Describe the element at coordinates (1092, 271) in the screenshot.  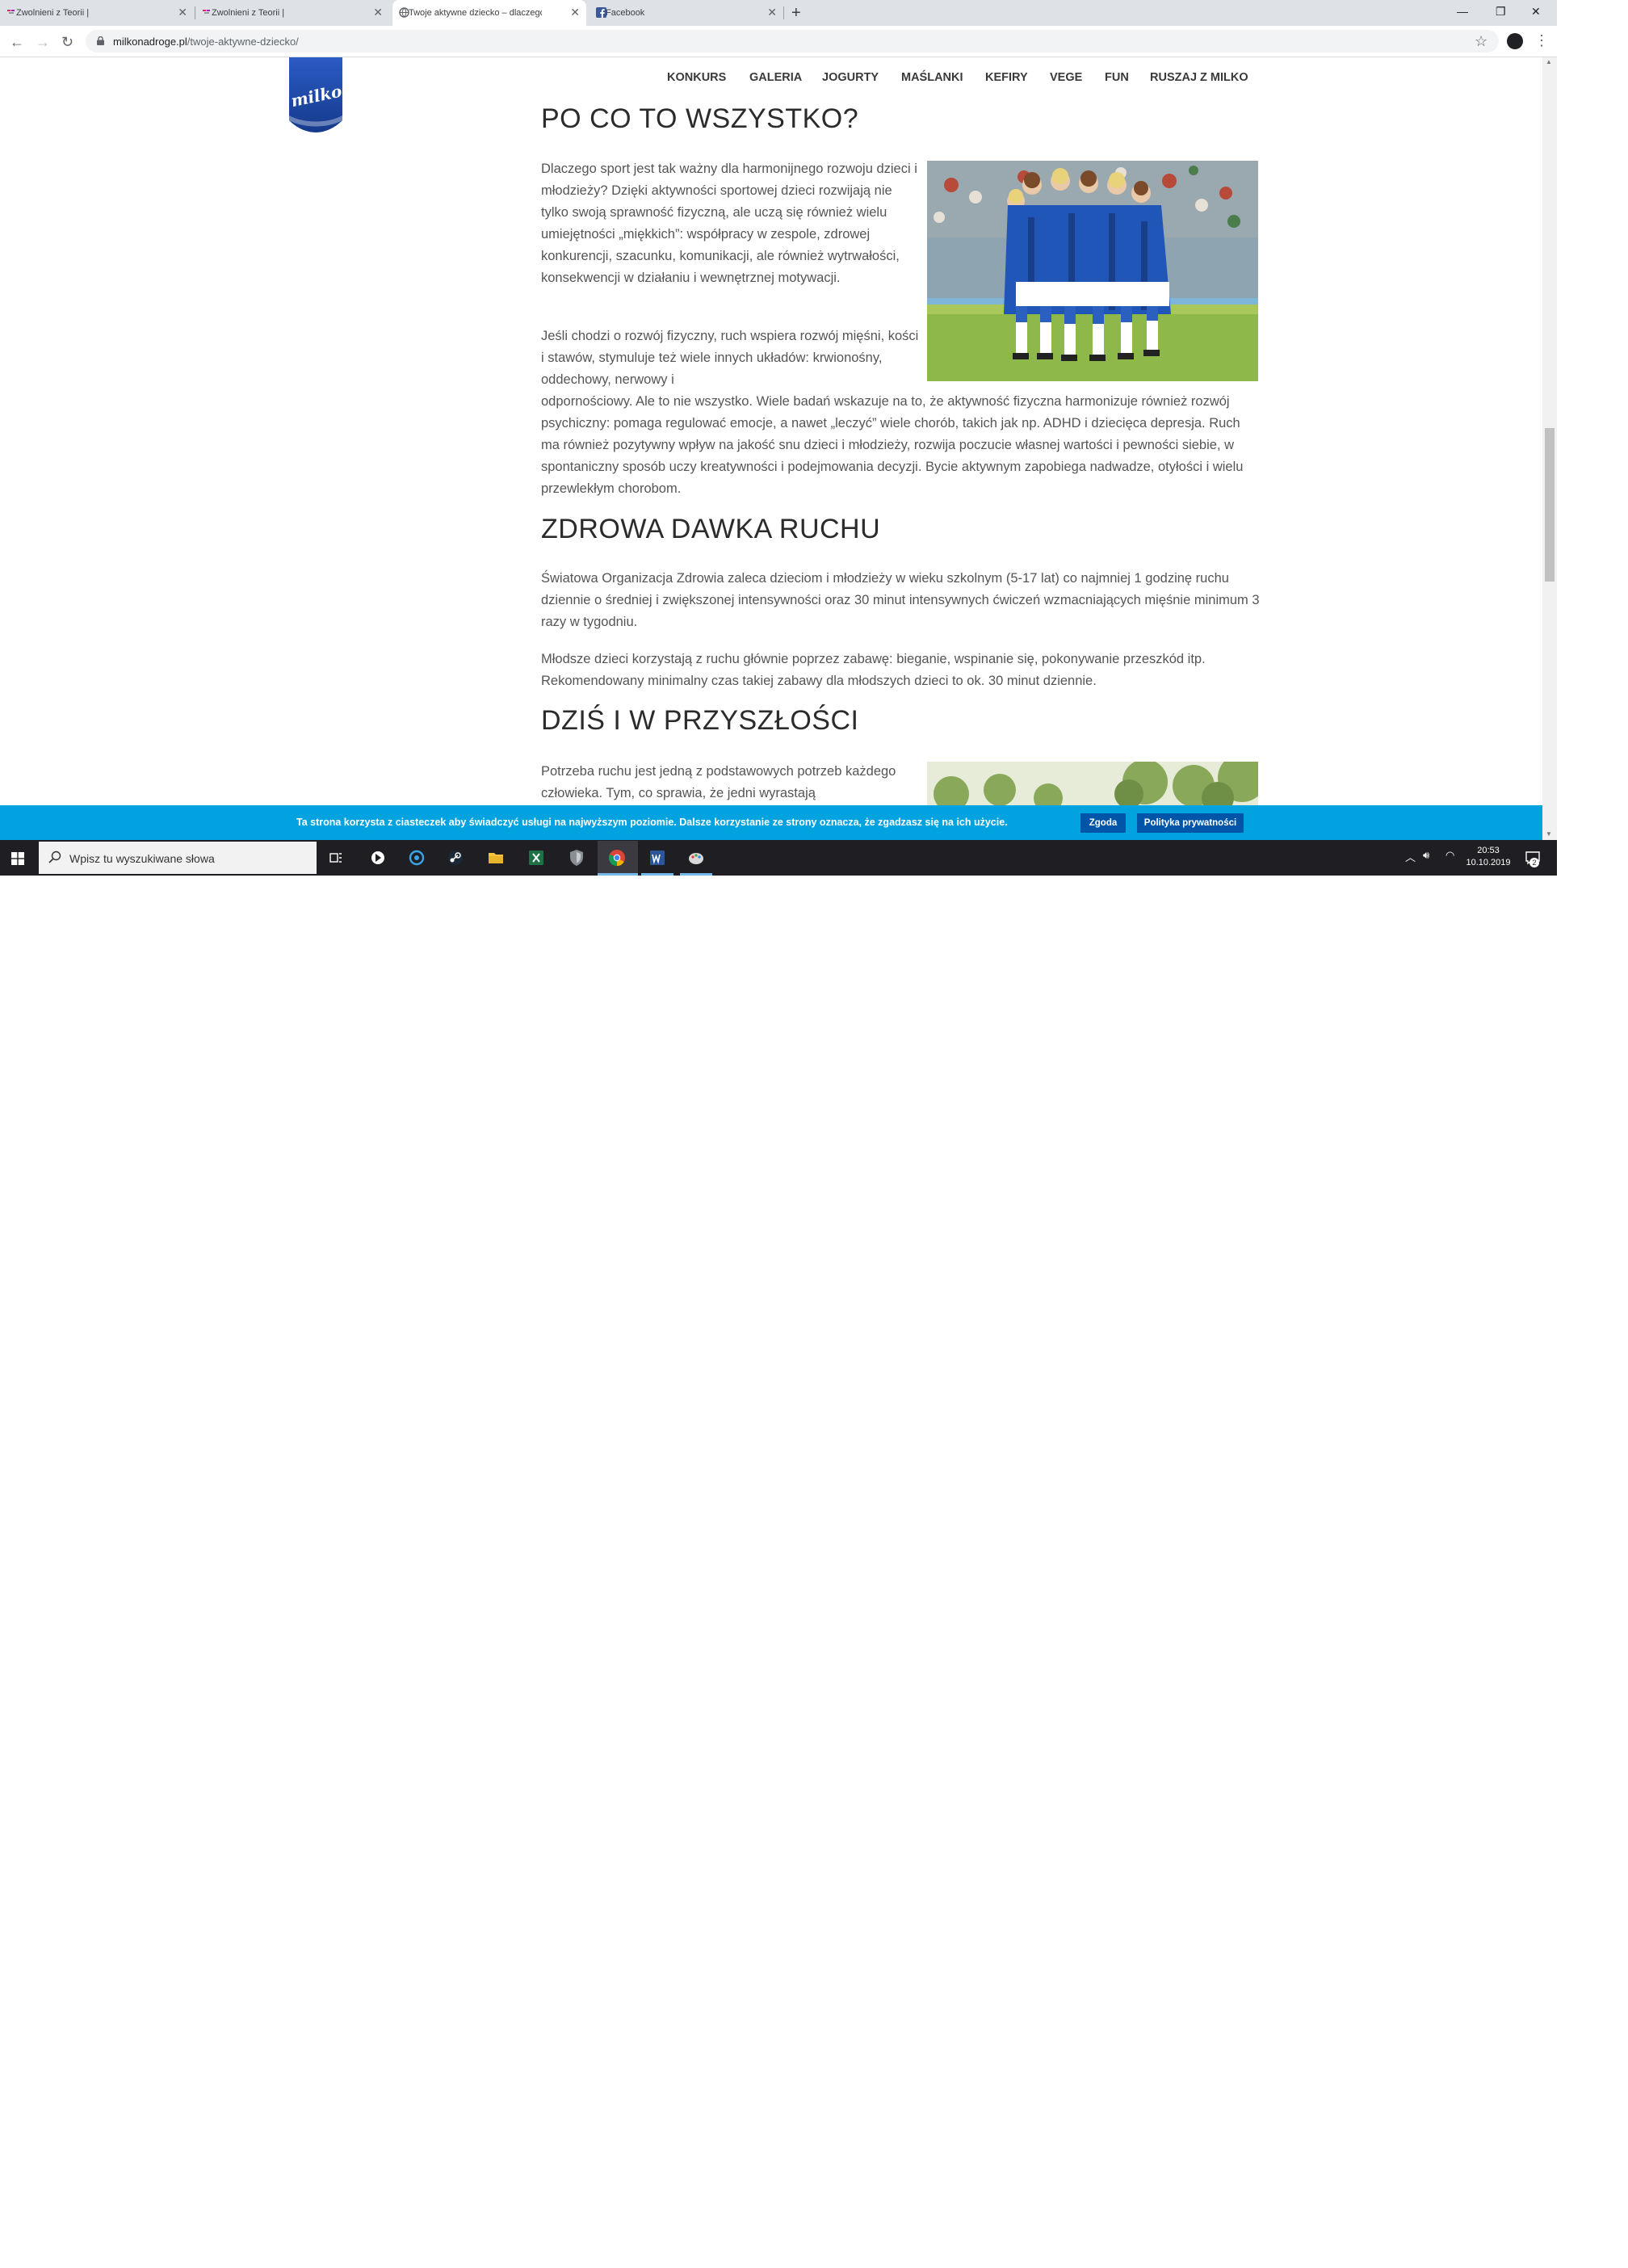
I see `children-team-huddle-image` at that location.